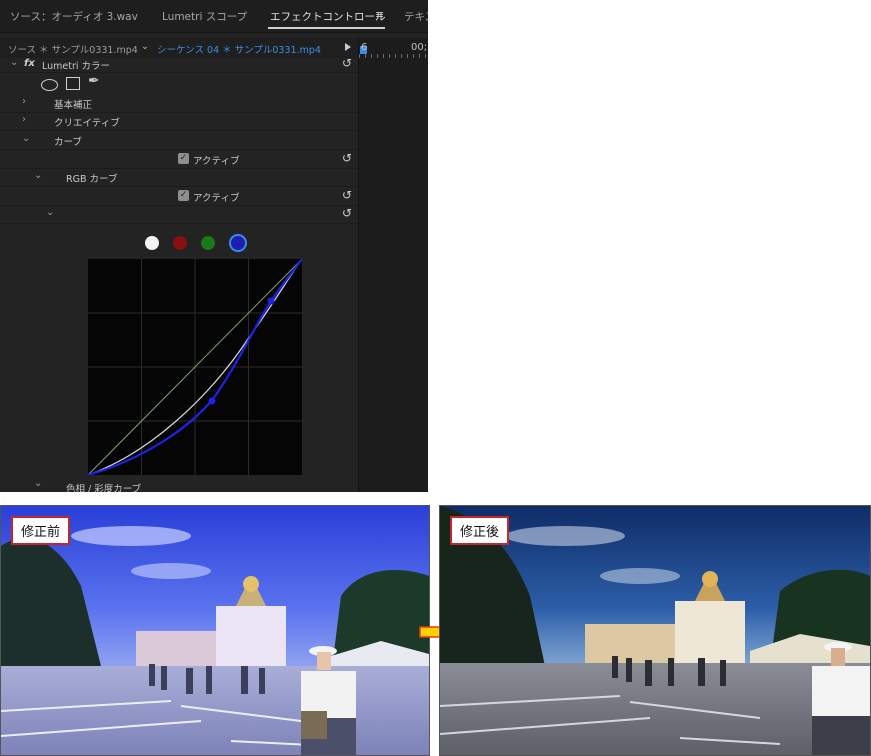  What do you see at coordinates (364, 47) in the screenshot?
I see `timecode-start: 6` at bounding box center [364, 47].